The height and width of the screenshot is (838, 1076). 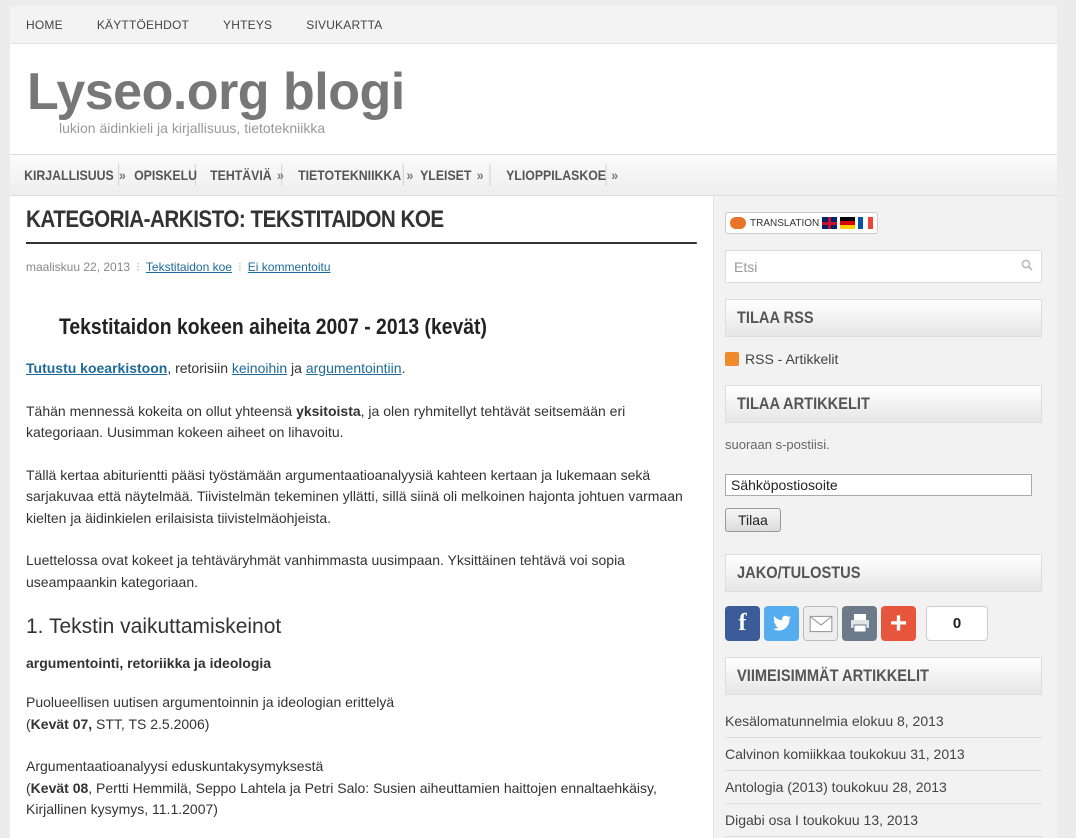 What do you see at coordinates (883, 404) in the screenshot?
I see `widget-title-articles: TILAA ARTIKKELIT` at bounding box center [883, 404].